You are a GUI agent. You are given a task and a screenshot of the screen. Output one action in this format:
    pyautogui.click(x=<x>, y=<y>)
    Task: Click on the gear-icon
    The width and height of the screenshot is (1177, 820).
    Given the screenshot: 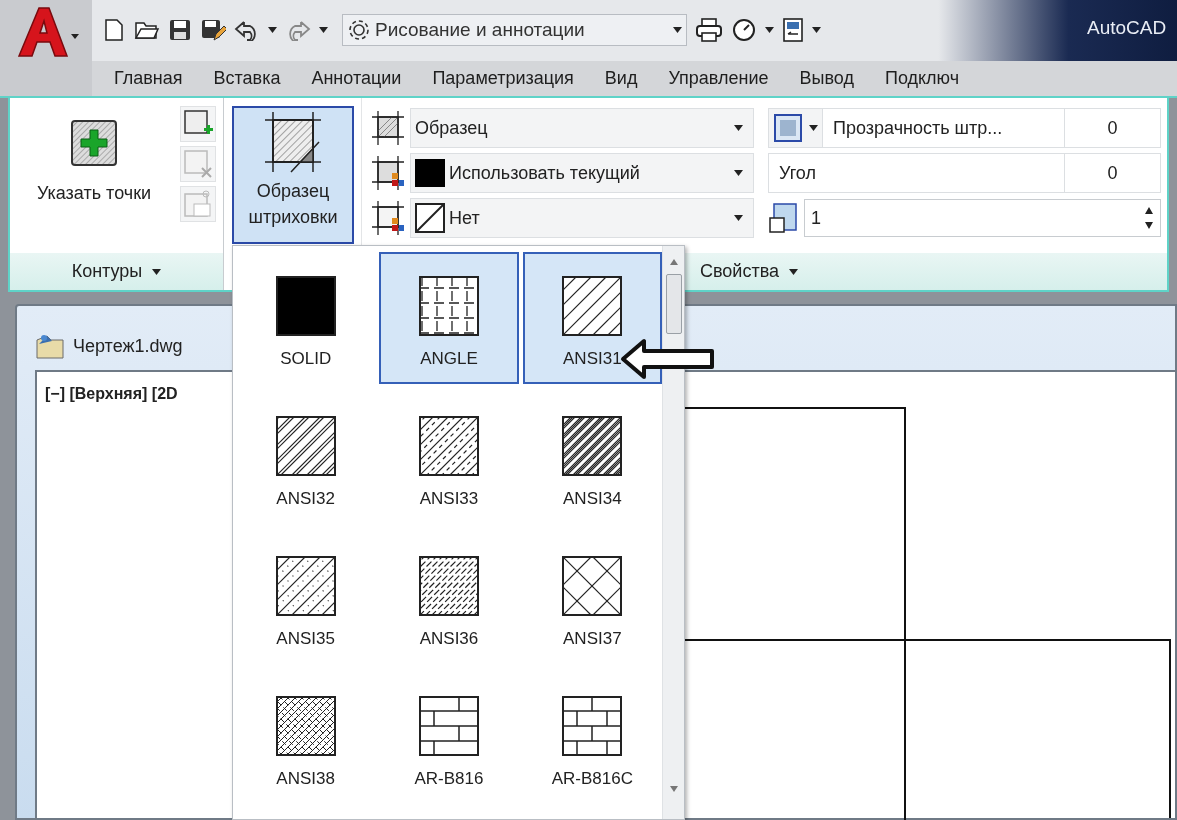 What is the action you would take?
    pyautogui.click(x=359, y=30)
    